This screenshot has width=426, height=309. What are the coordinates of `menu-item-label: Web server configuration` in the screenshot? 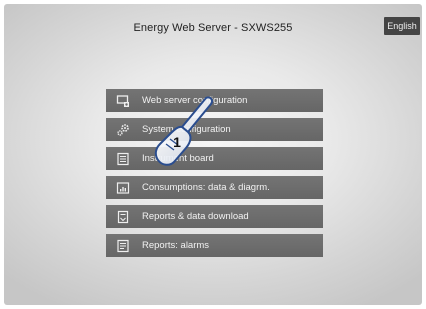 It's located at (195, 100).